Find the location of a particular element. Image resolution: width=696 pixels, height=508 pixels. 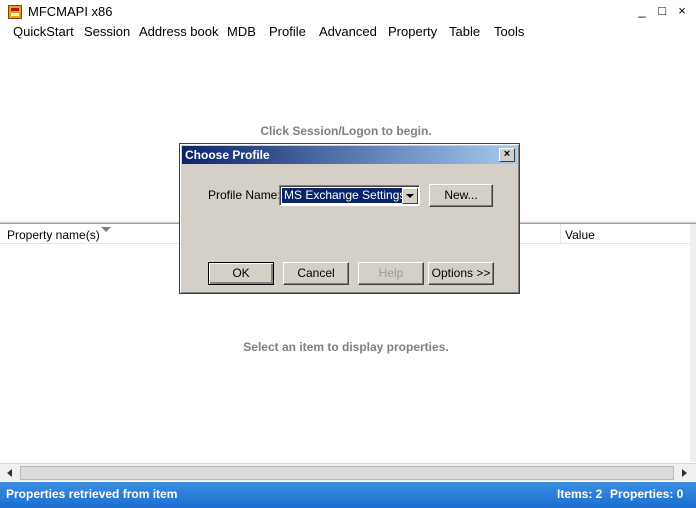

window-title-bar: MFCMAPI x86 _ □ × is located at coordinates (348, 11).